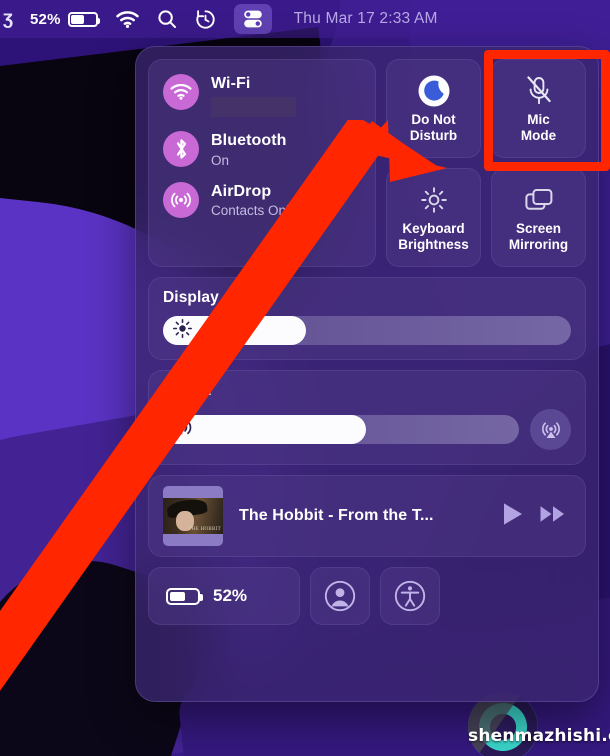  I want to click on control-center-icon, so click(252, 19).